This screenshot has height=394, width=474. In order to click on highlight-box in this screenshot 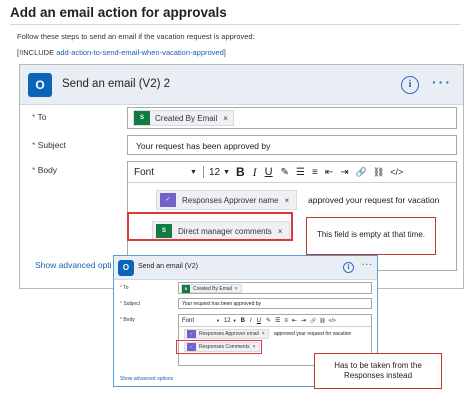, I will do `click(210, 226)`.